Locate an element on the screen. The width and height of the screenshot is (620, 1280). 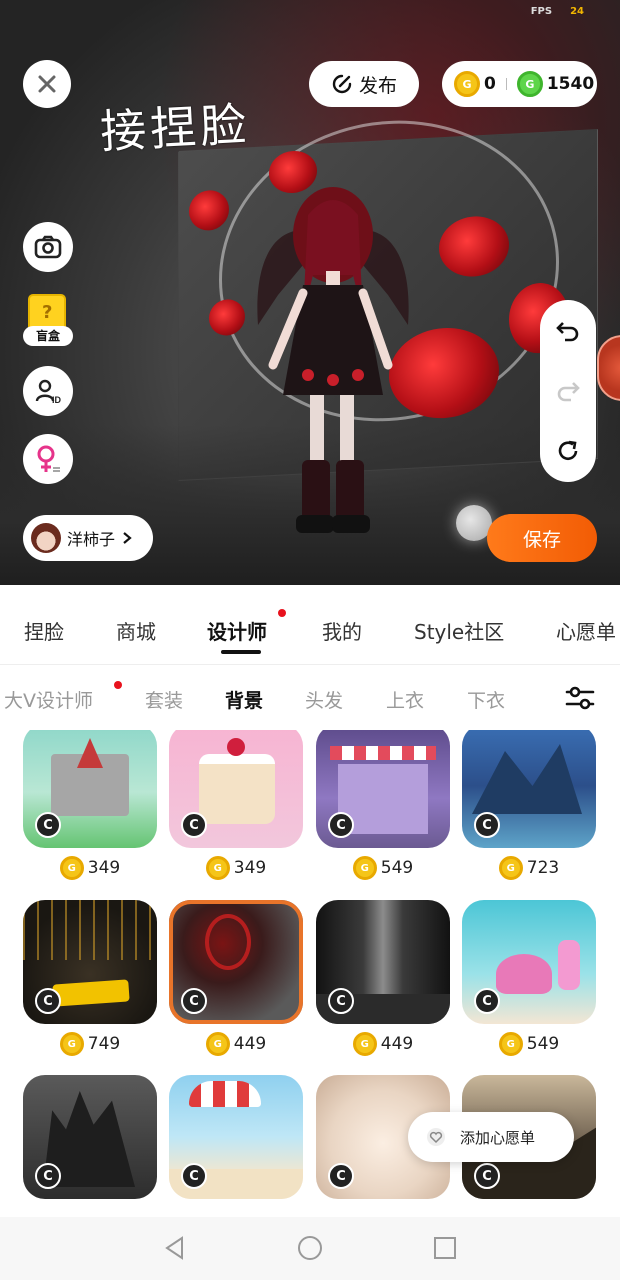
currency-divider is located at coordinates (506, 84).